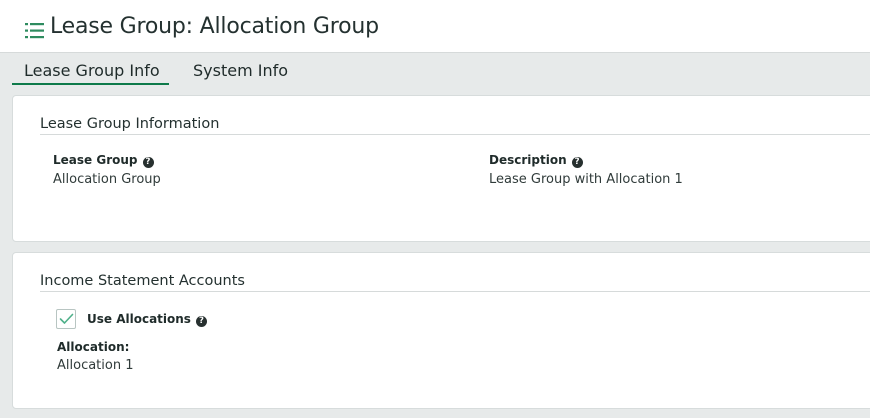 This screenshot has width=870, height=418. Describe the element at coordinates (214, 26) in the screenshot. I see `page-title: Lease Group: Allocation Group` at that location.